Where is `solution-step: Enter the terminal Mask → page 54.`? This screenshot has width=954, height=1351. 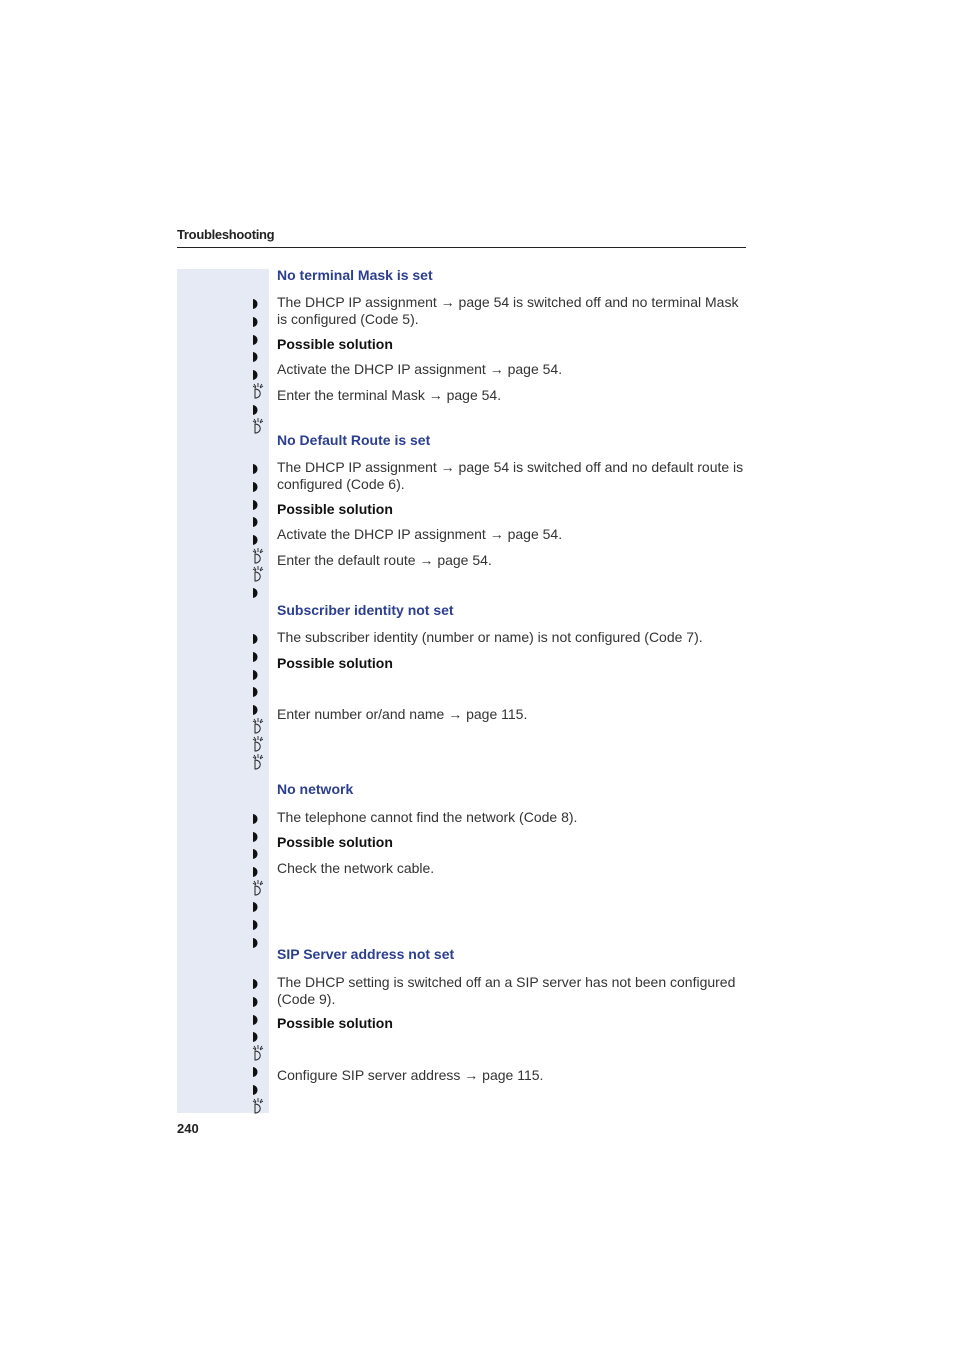 solution-step: Enter the terminal Mask → page 54. is located at coordinates (389, 395).